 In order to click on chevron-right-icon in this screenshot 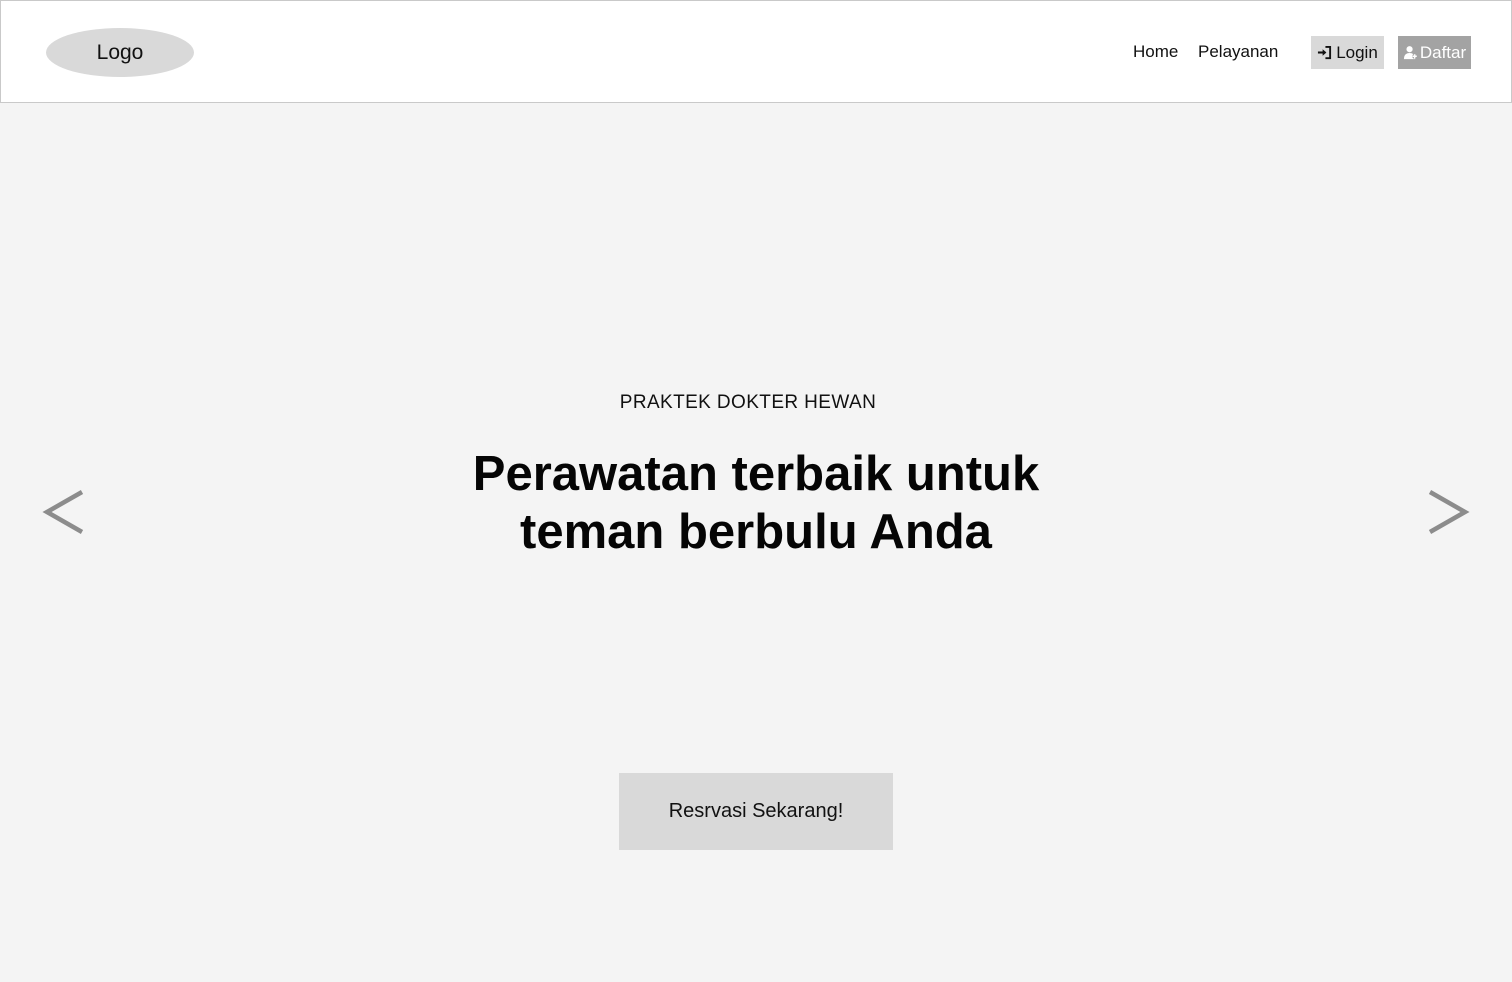, I will do `click(1446, 512)`.